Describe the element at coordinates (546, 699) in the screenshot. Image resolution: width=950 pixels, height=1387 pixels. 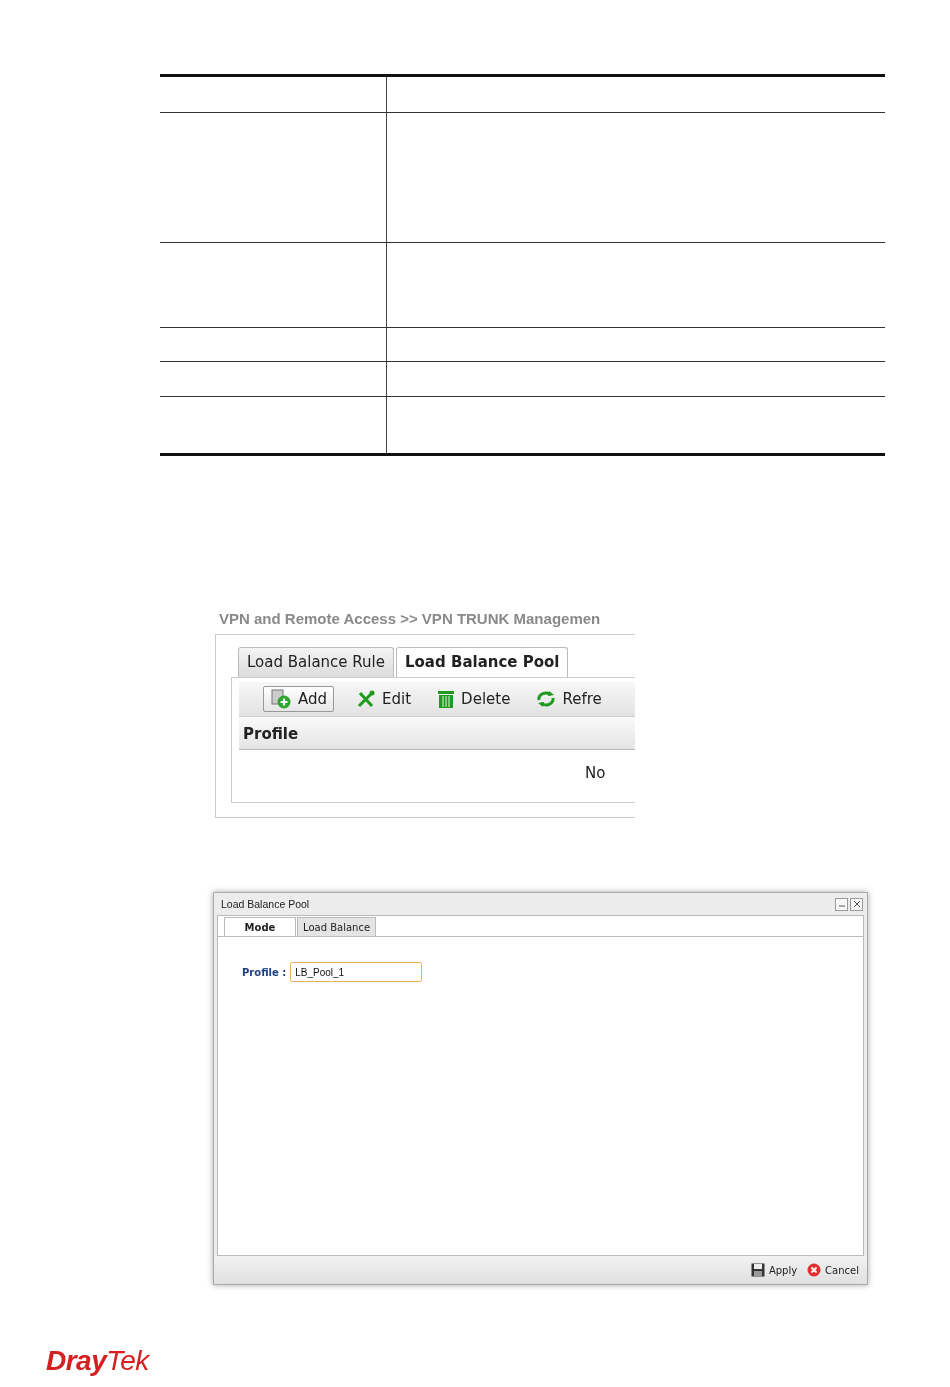
I see `refresh-icon` at that location.